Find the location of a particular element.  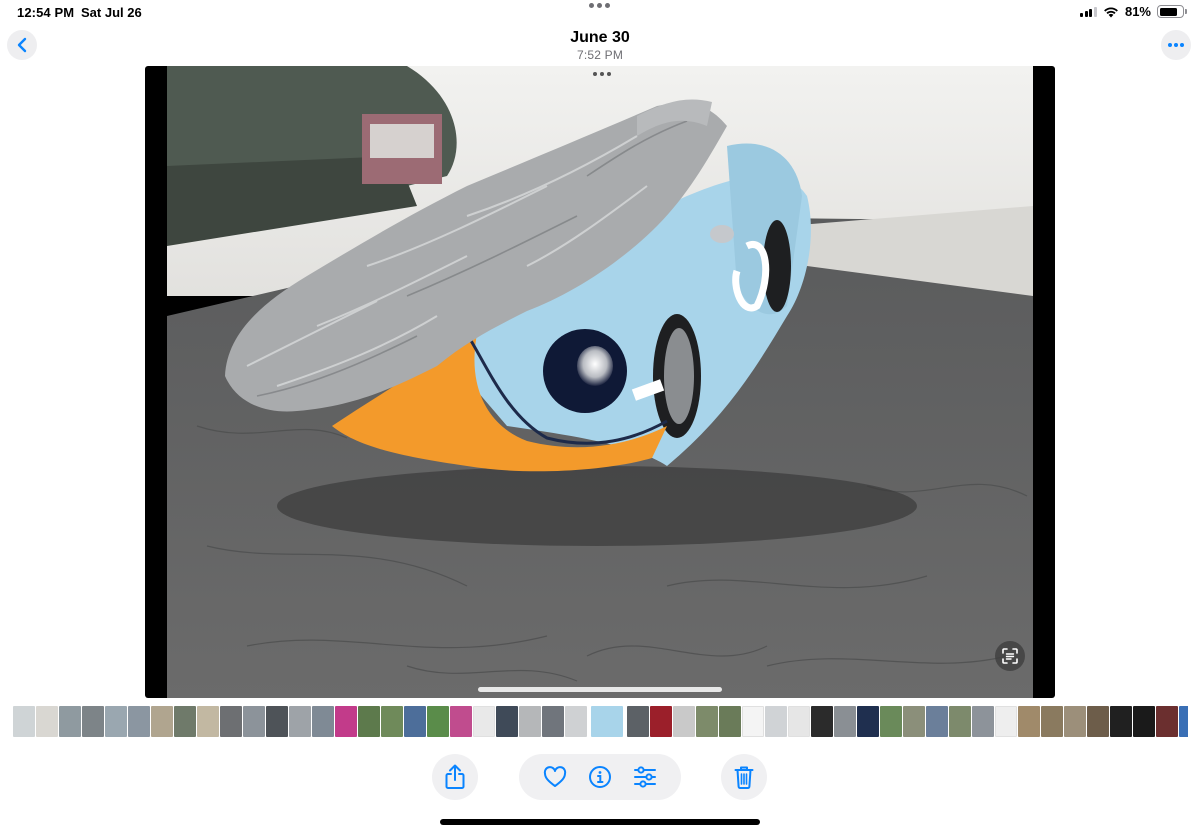

more-button is located at coordinates (1176, 45).